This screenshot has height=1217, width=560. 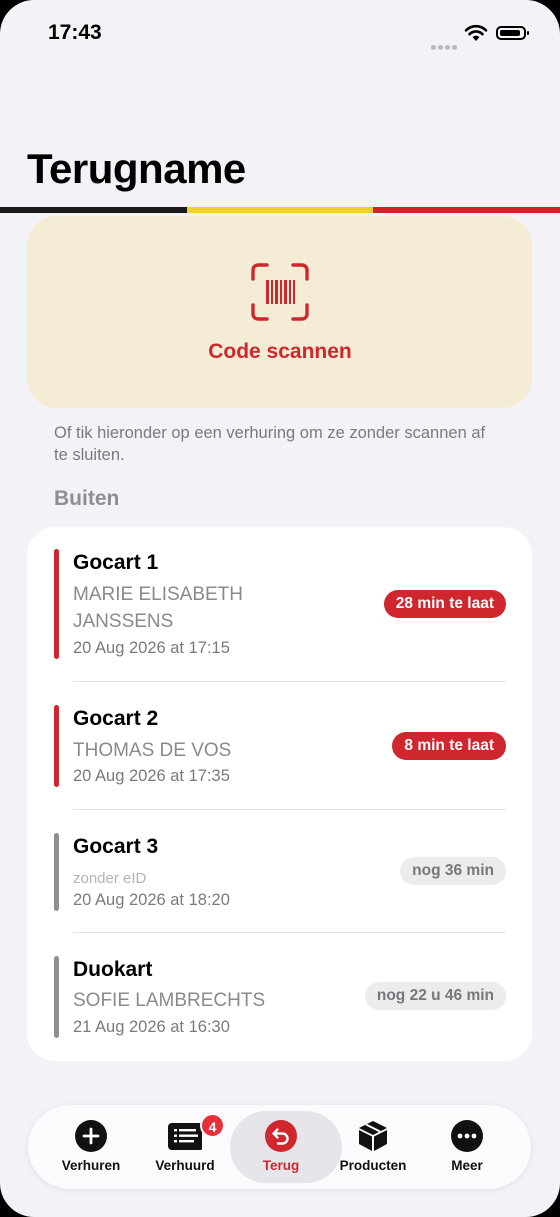 What do you see at coordinates (113, 969) in the screenshot?
I see `rental-name: Duokart` at bounding box center [113, 969].